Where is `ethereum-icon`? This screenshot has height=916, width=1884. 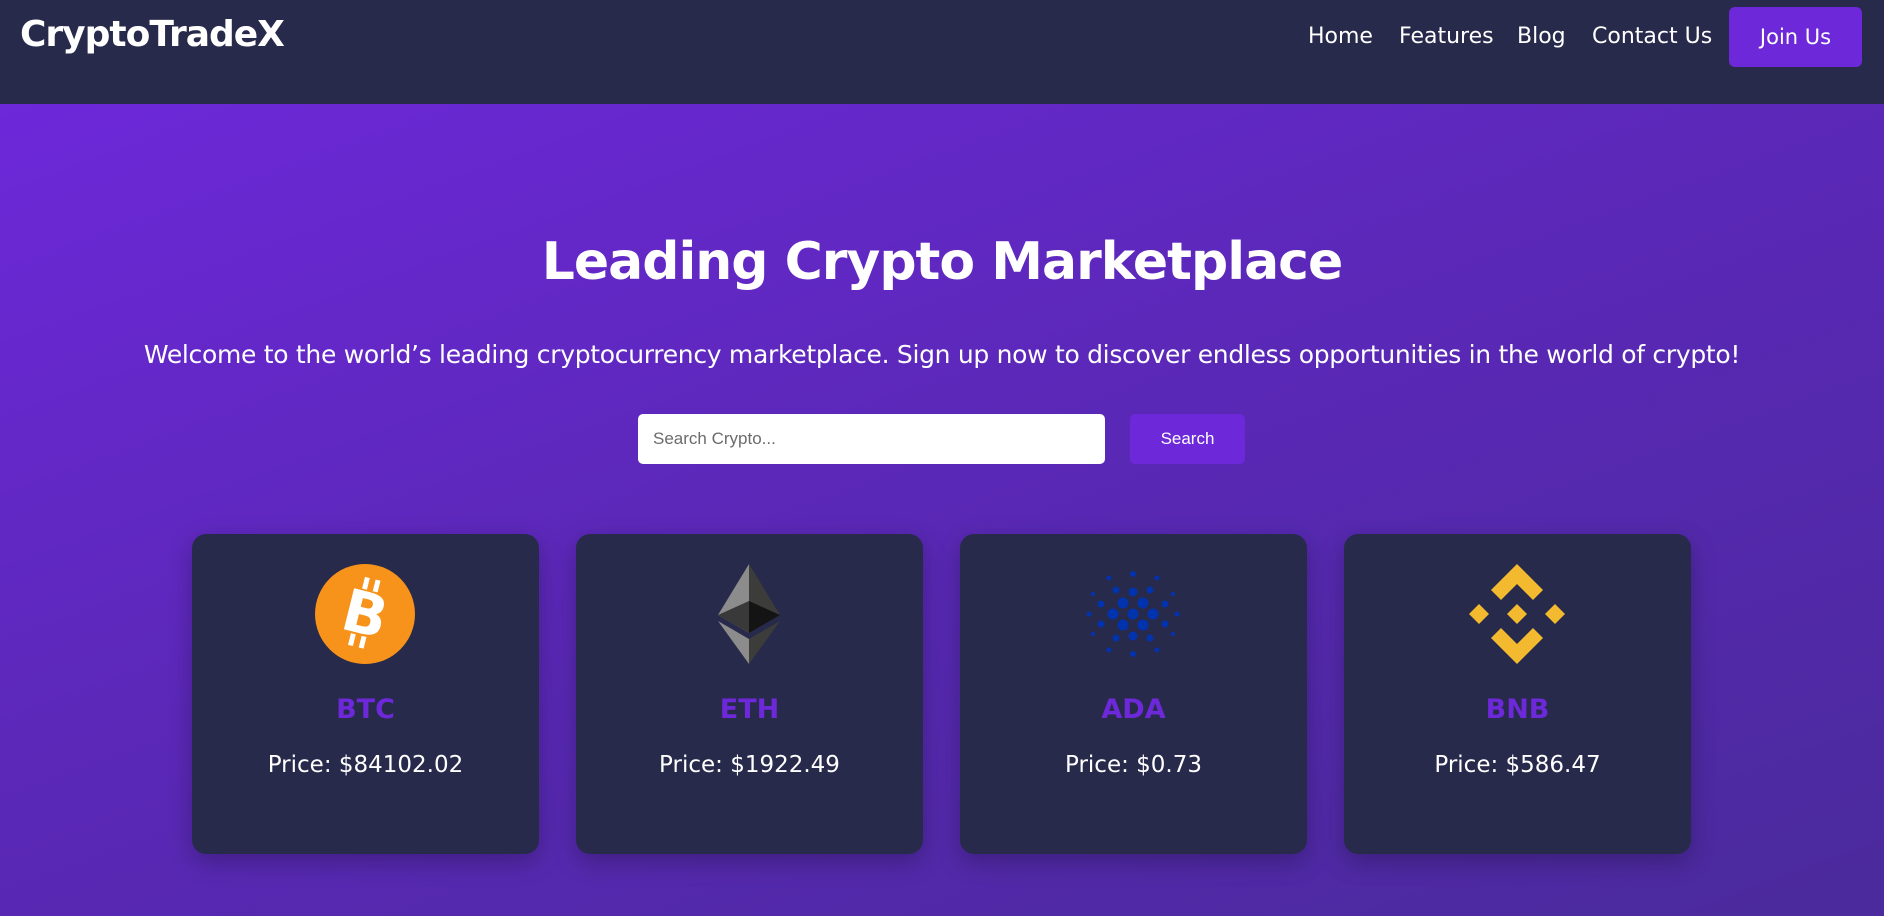 ethereum-icon is located at coordinates (749, 614).